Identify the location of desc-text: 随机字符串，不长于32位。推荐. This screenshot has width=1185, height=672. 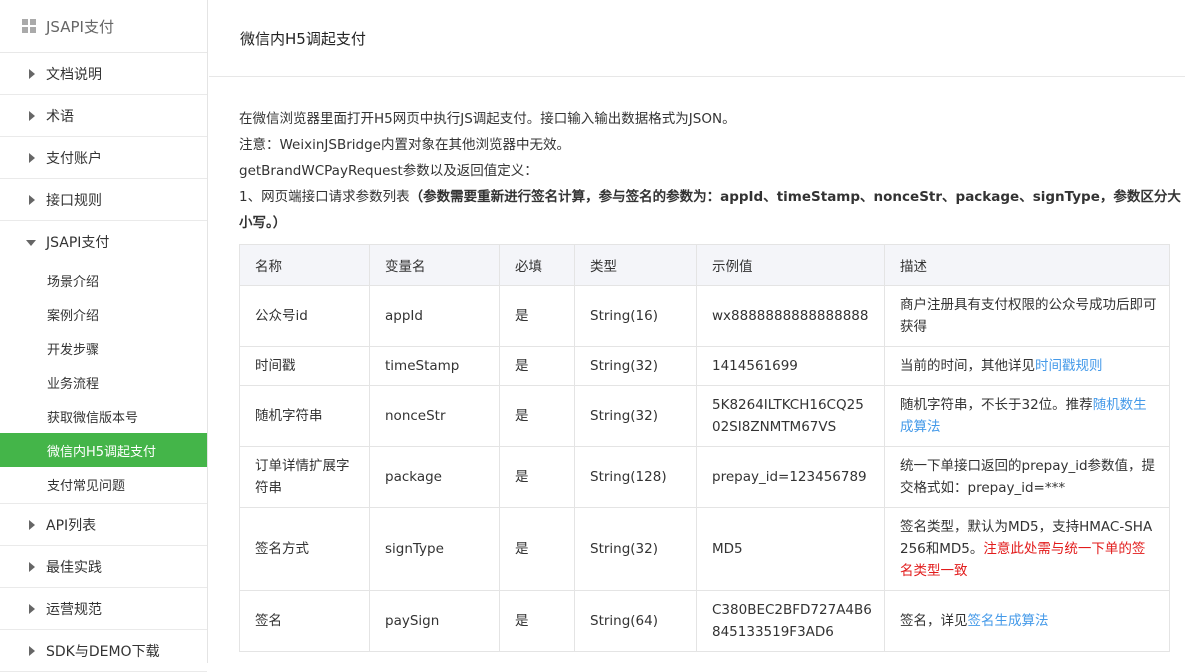
(996, 405).